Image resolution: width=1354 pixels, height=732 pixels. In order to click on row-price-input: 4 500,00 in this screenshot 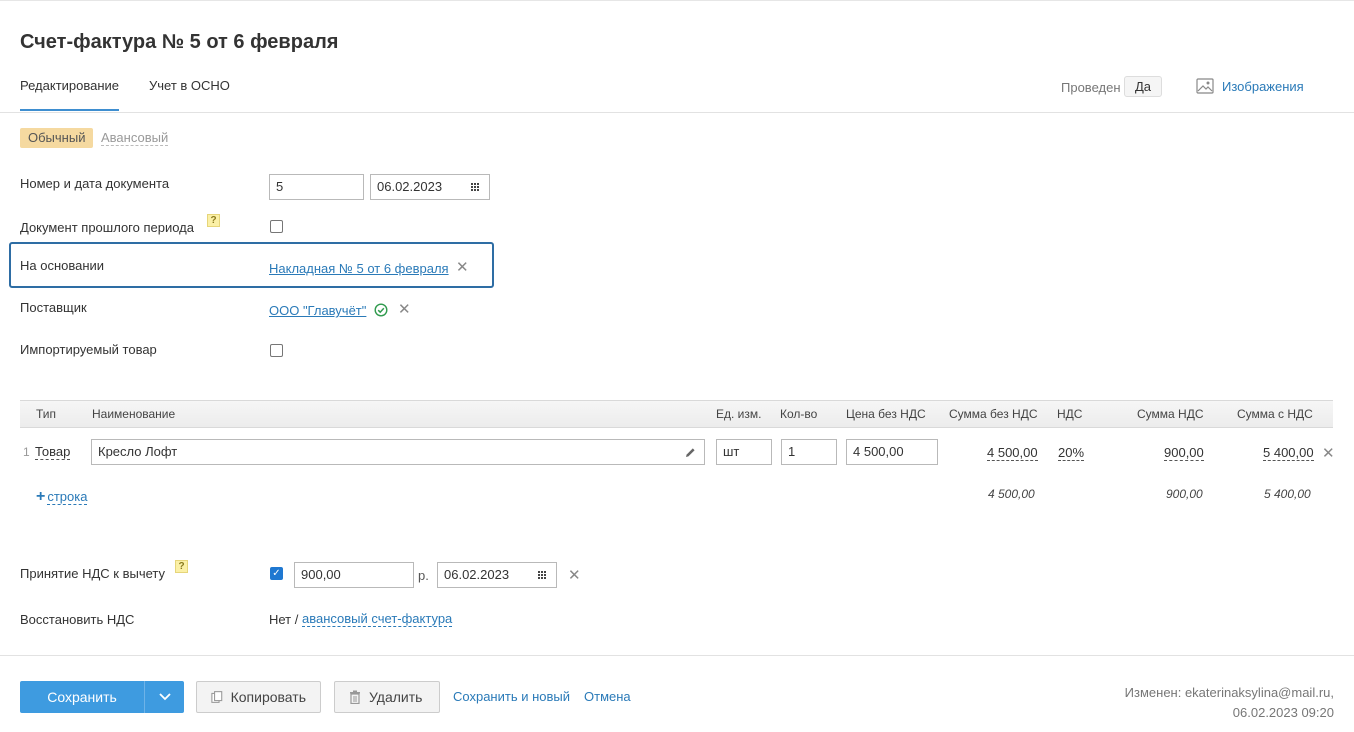, I will do `click(892, 452)`.